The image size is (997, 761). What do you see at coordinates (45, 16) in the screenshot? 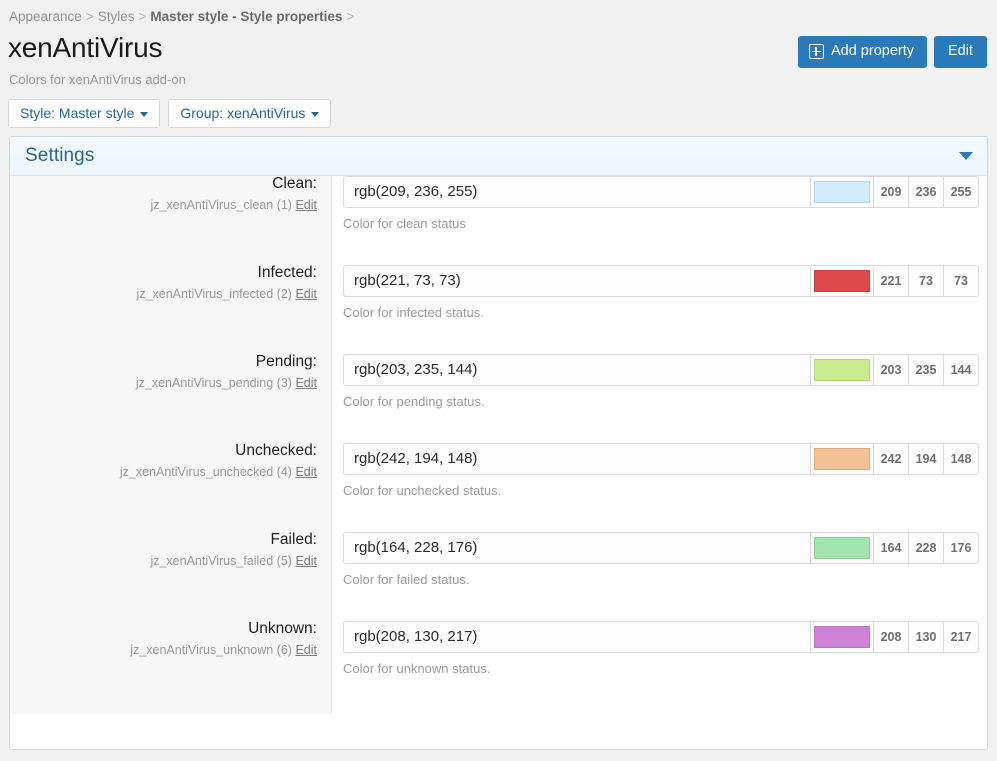
I see `breadcrumb-item-appearance: Appearance` at bounding box center [45, 16].